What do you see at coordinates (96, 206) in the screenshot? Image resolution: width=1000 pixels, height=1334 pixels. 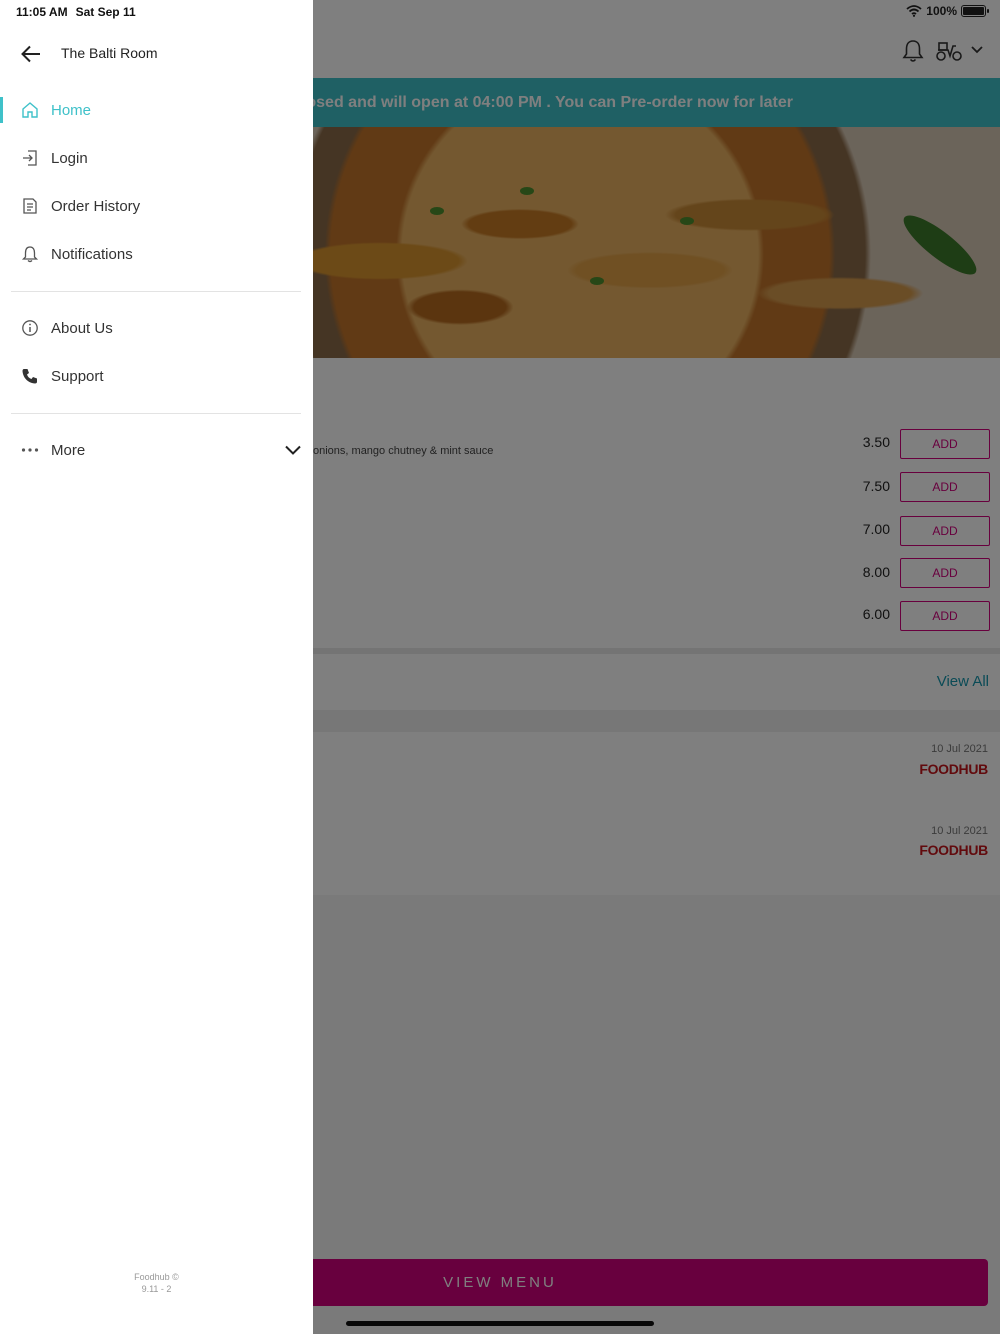 I see `drawer-item-label: Order History` at bounding box center [96, 206].